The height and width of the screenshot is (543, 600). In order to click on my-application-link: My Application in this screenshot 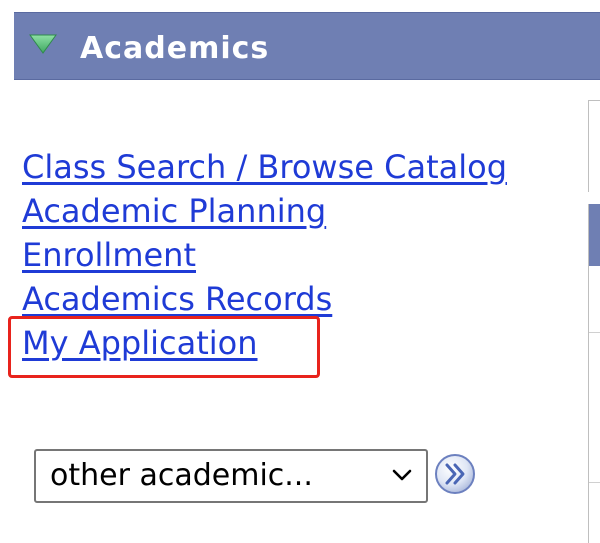, I will do `click(140, 343)`.